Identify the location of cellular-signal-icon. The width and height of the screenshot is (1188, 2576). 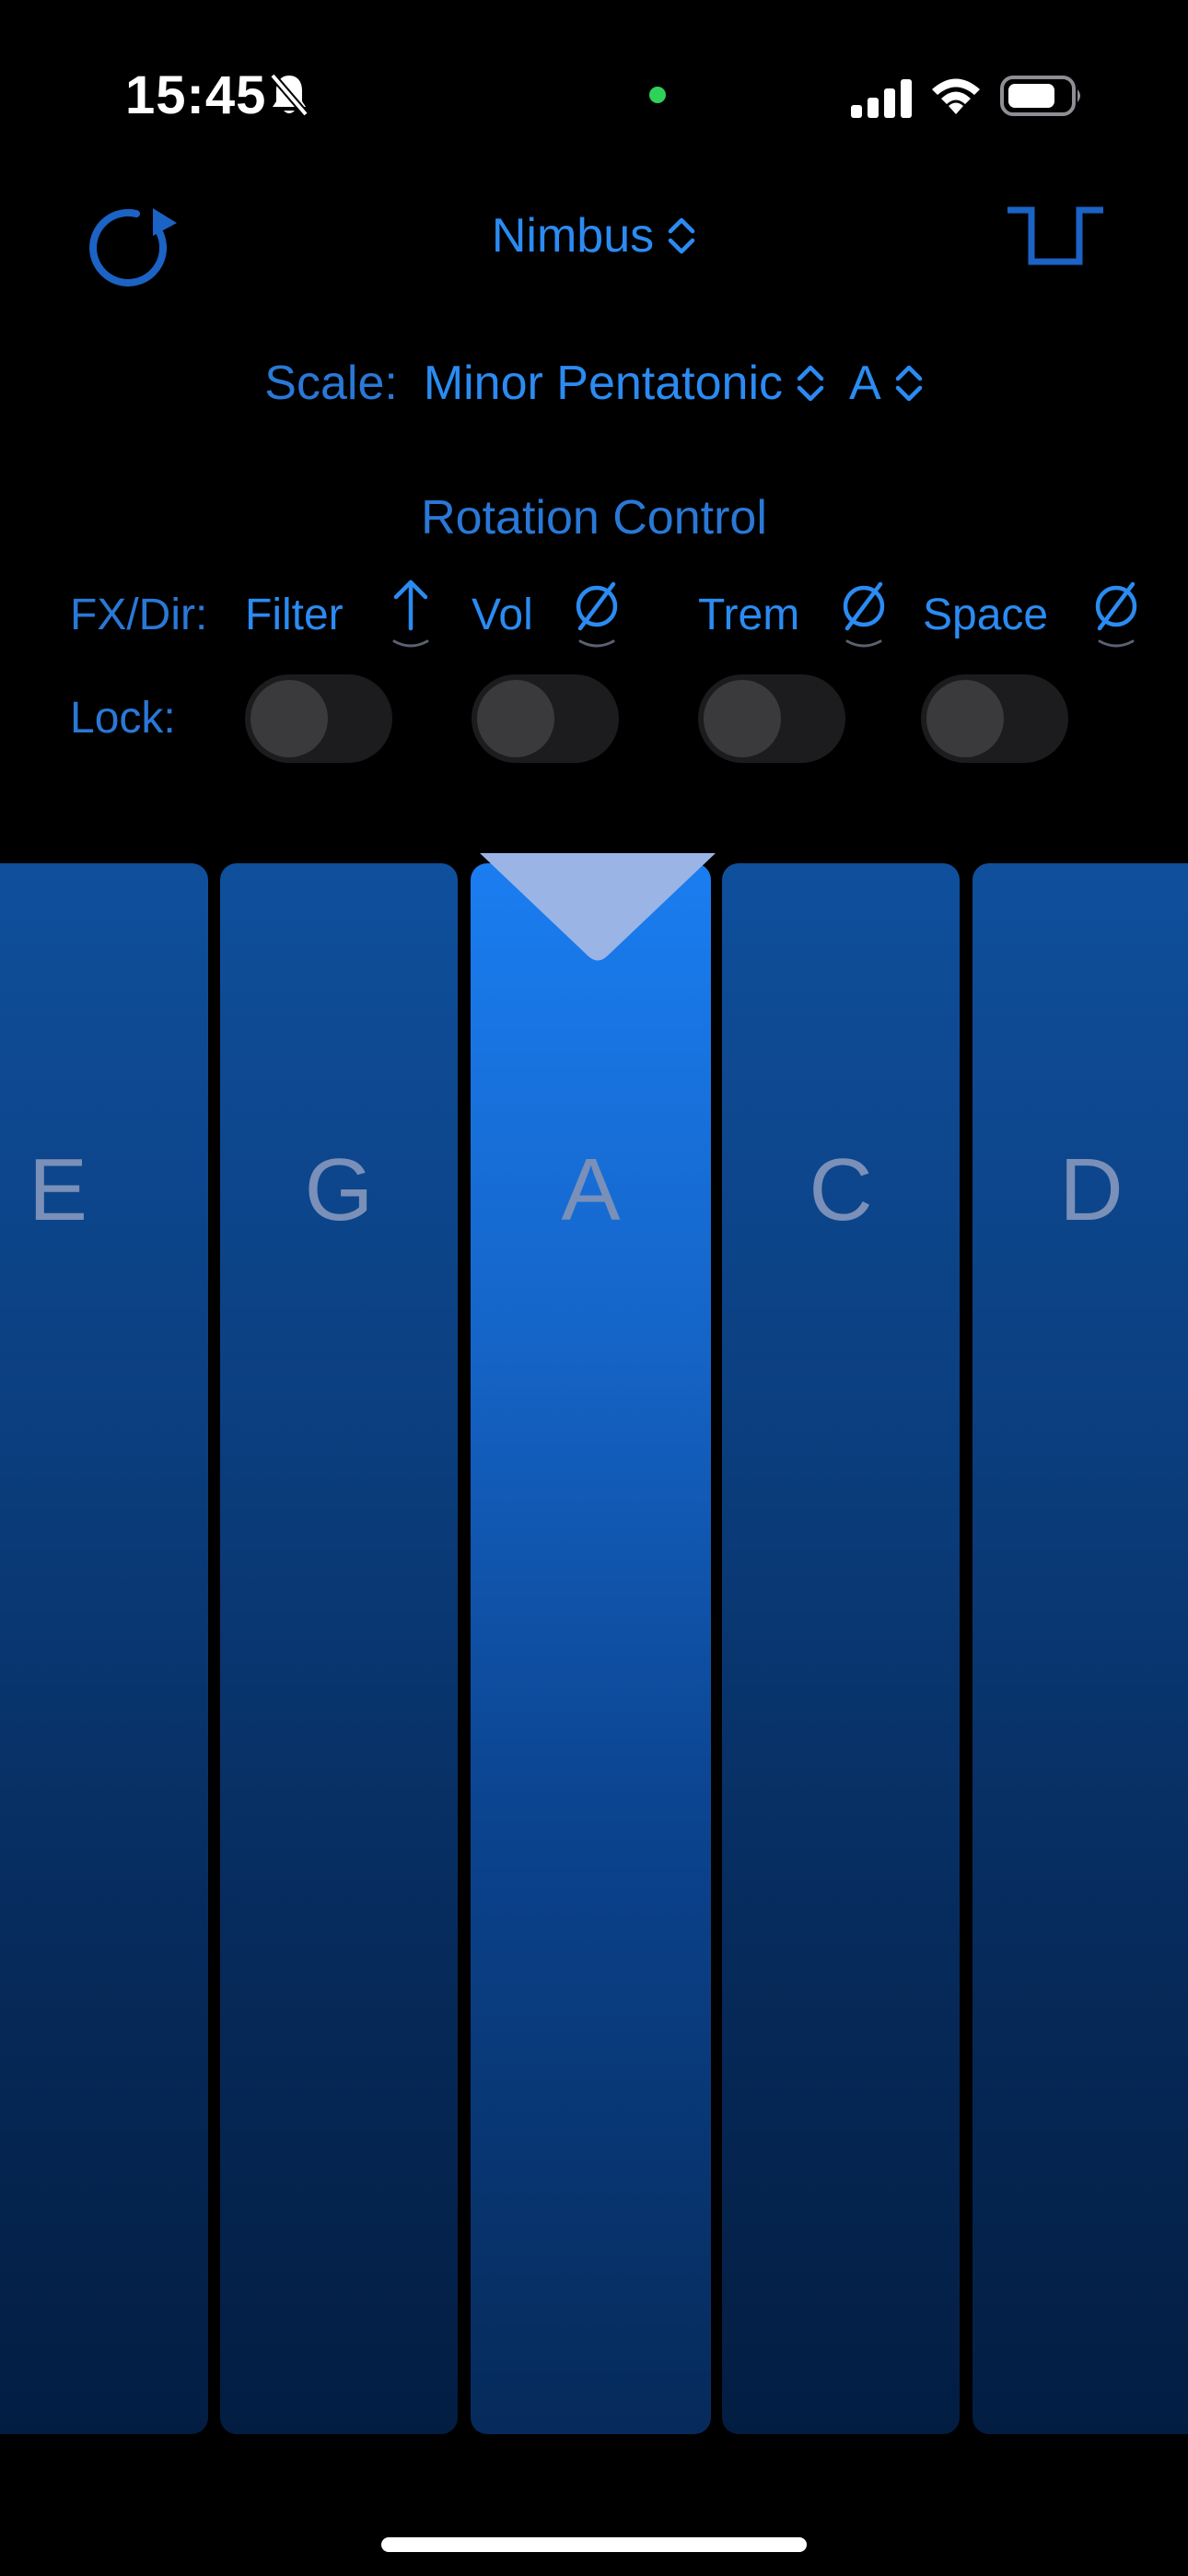
(881, 98).